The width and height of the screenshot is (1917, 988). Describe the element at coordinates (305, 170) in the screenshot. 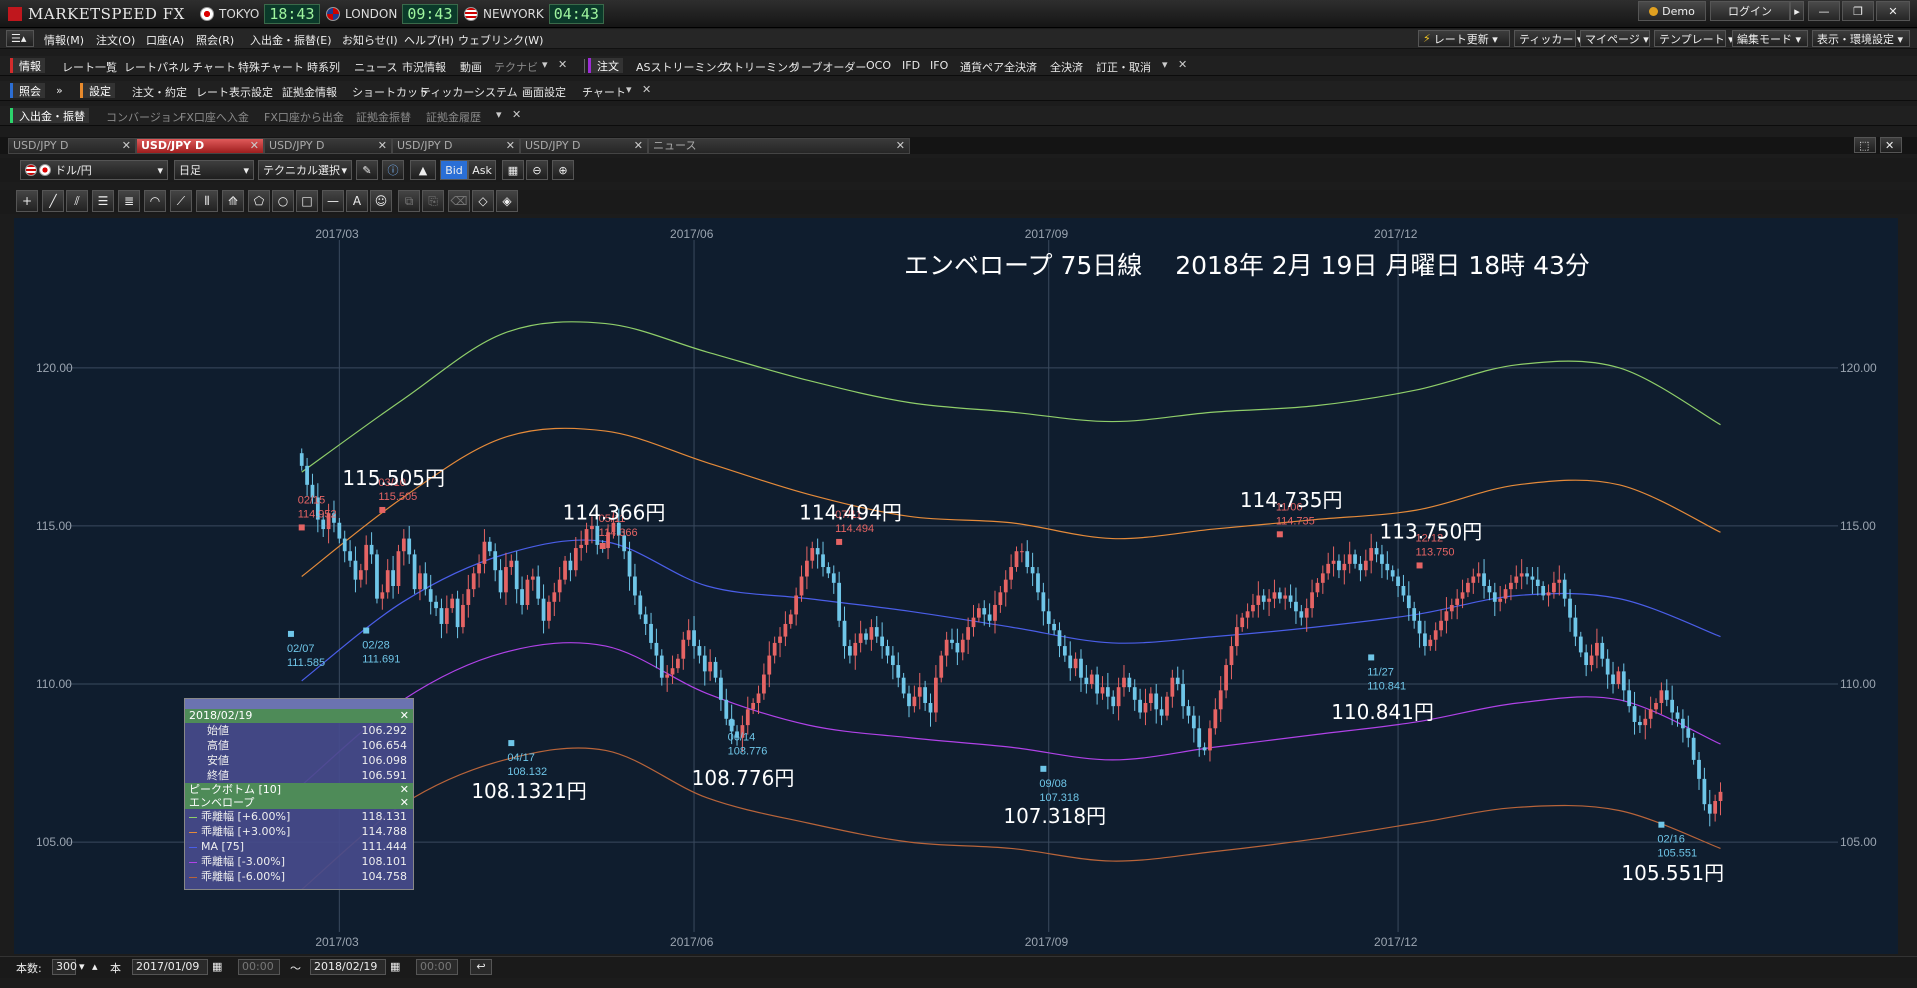

I see `technical-select: テクニカル選択 ▾` at that location.